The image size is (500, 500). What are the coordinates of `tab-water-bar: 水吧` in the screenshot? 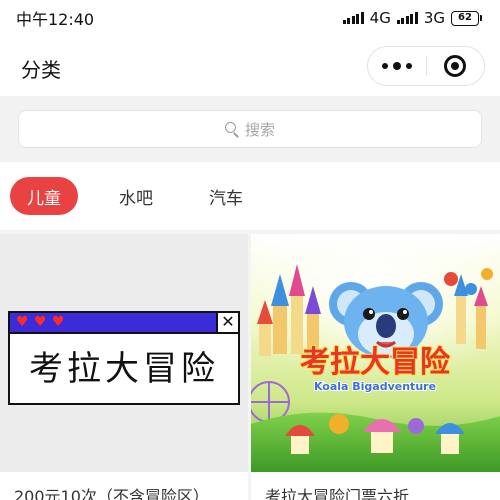 It's located at (136, 196).